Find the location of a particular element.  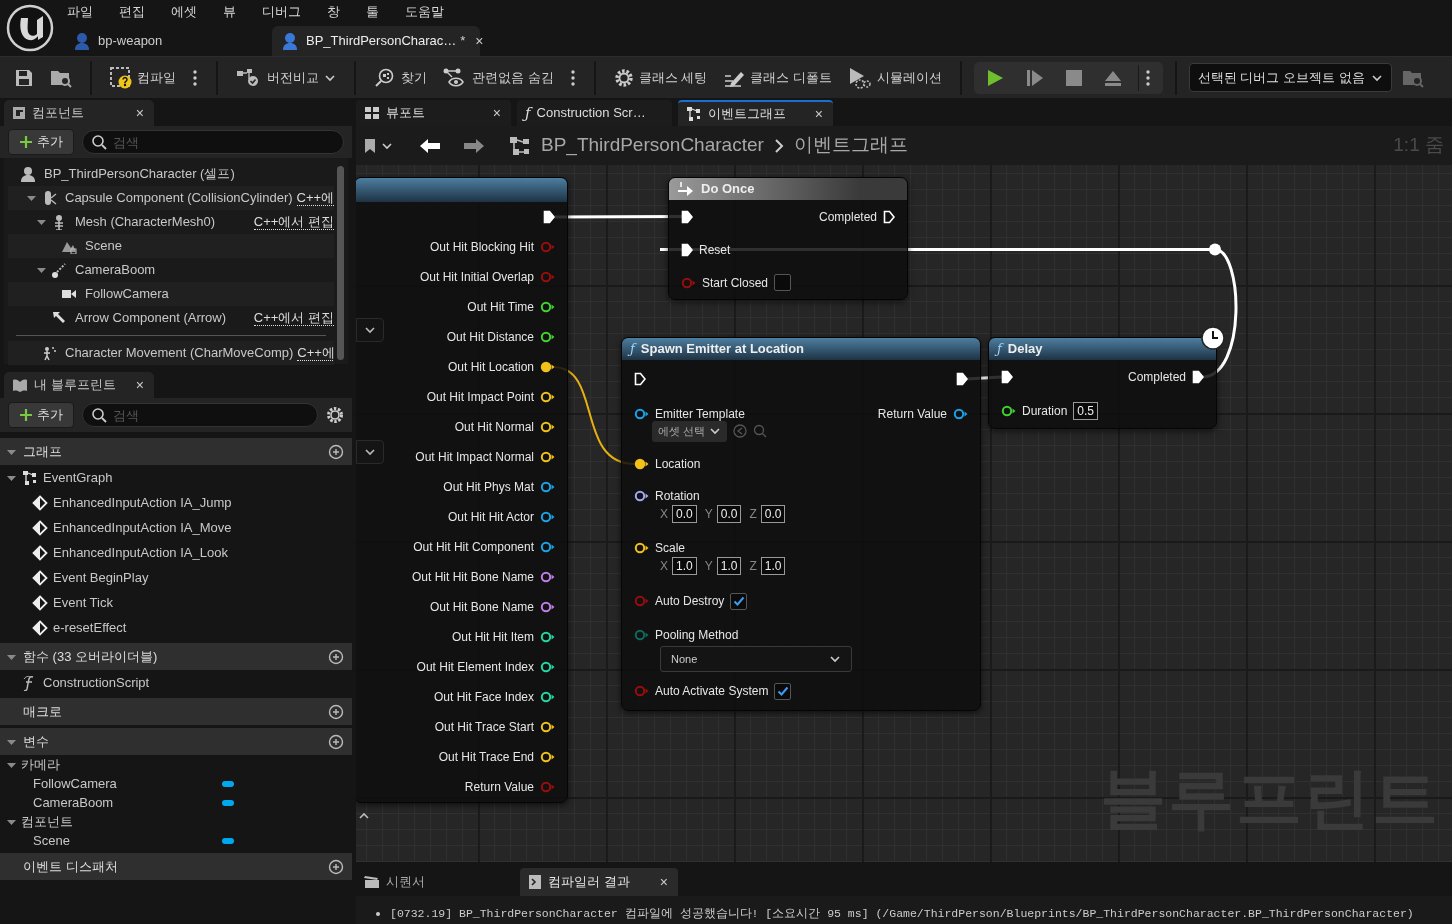

section-header: 매크로 is located at coordinates (176, 711).